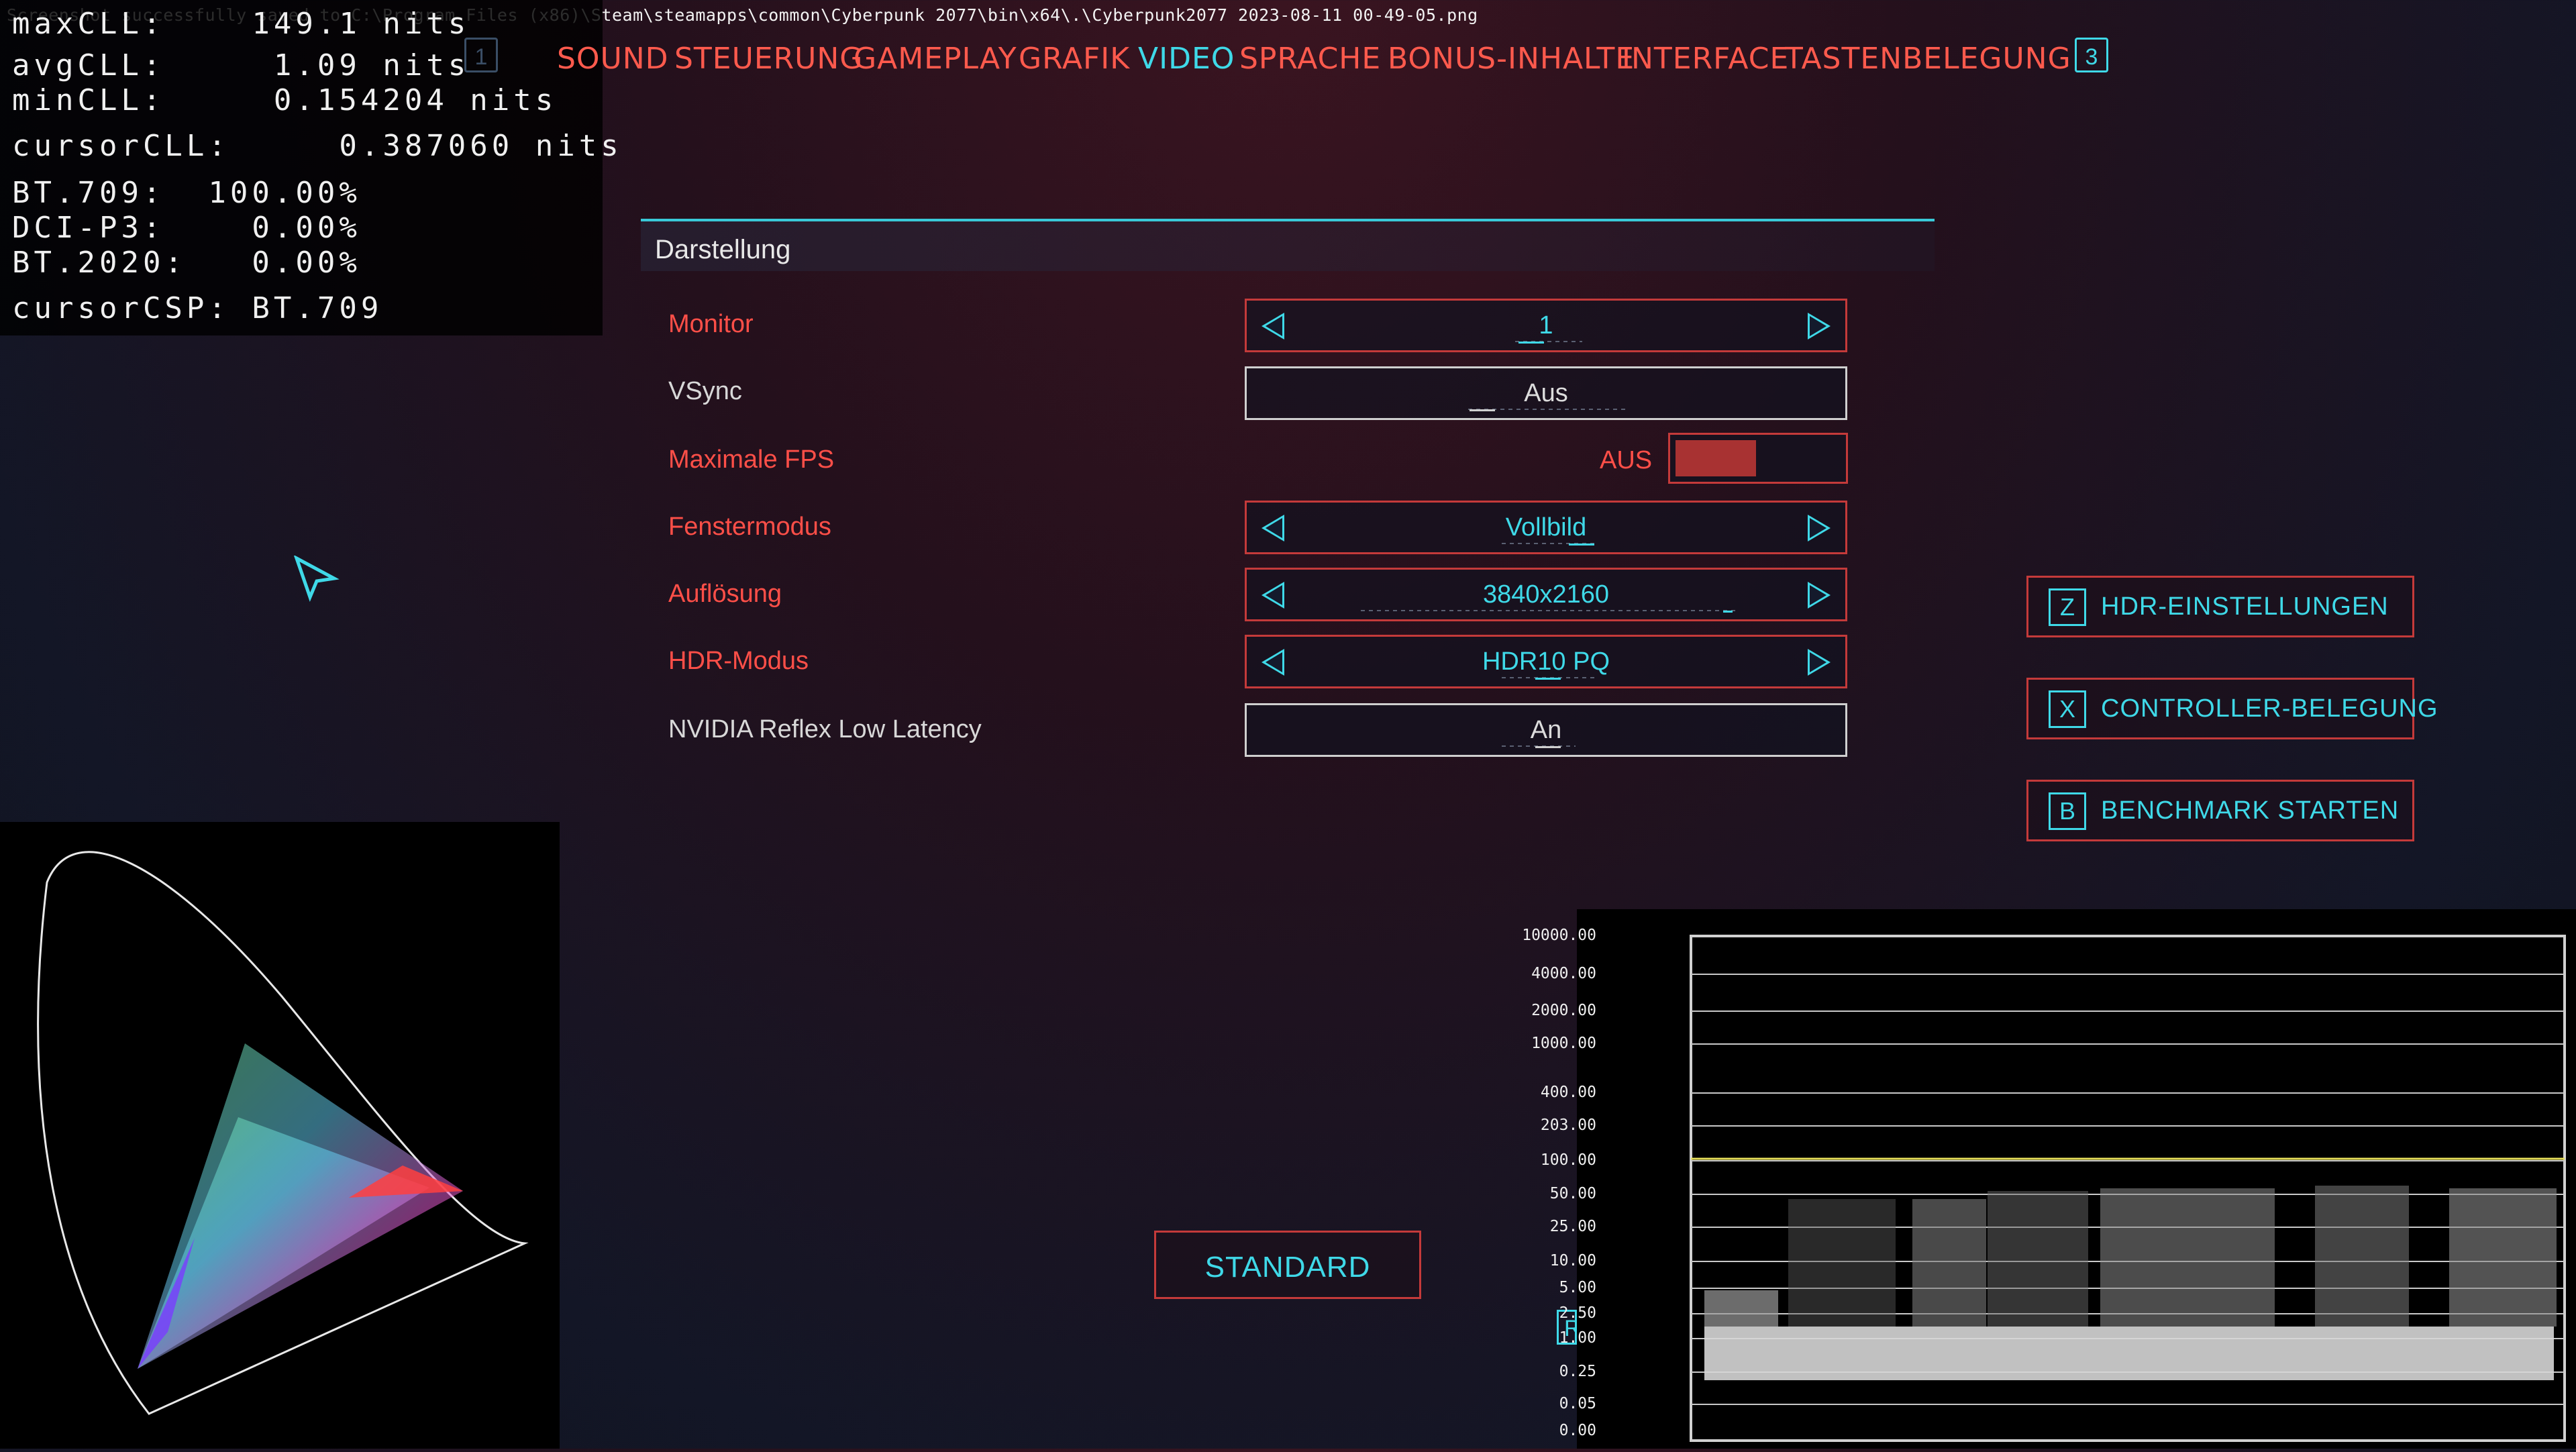 The width and height of the screenshot is (2576, 1452). Describe the element at coordinates (186, 228) in the screenshot. I see `dci-p3-readout: DCI-P3: 0.00%` at that location.